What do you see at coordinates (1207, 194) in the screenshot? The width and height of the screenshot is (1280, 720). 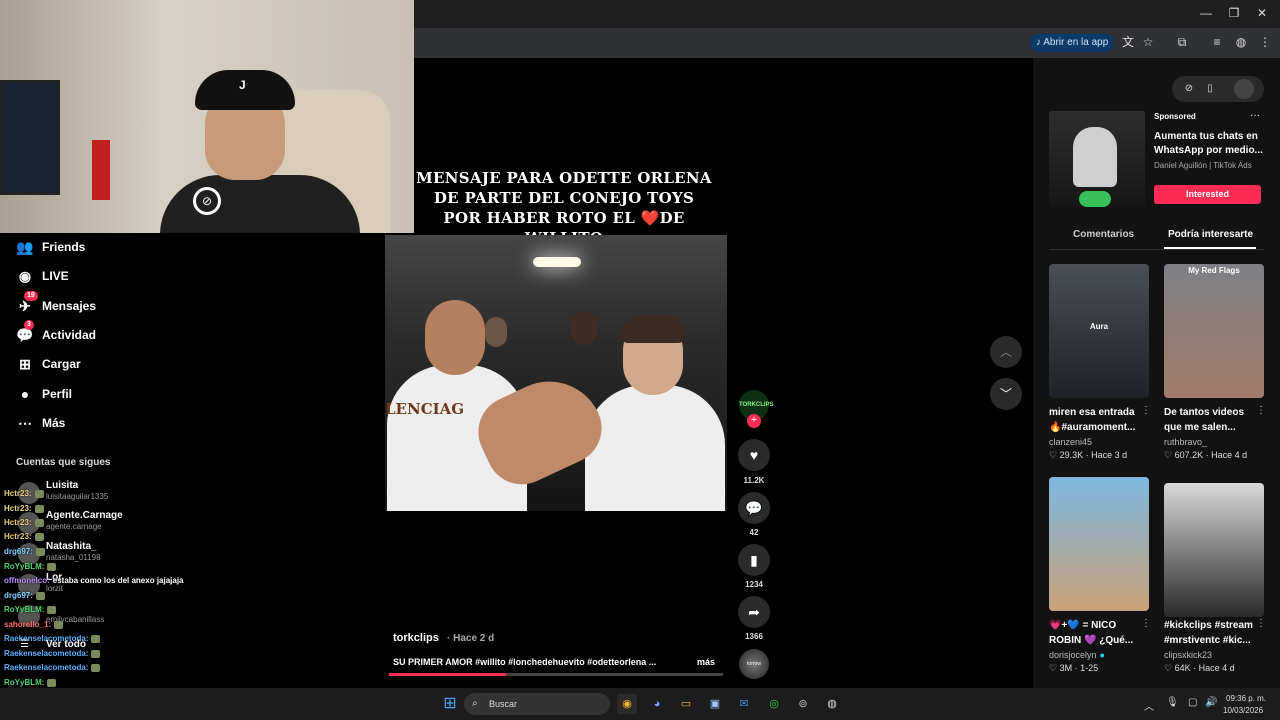 I see `interested-button: Interested` at bounding box center [1207, 194].